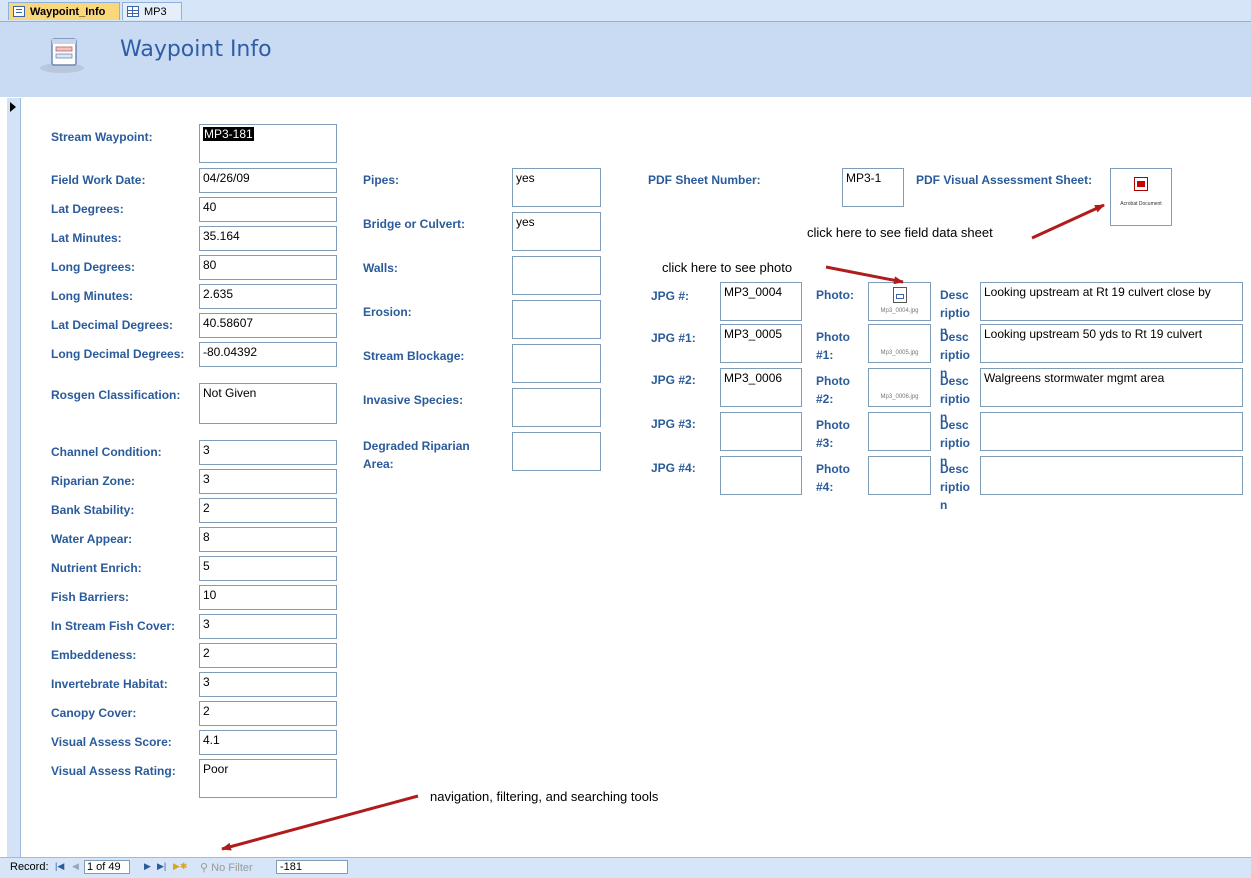 This screenshot has width=1251, height=878. I want to click on arrow-to-pdf, so click(1068, 221).